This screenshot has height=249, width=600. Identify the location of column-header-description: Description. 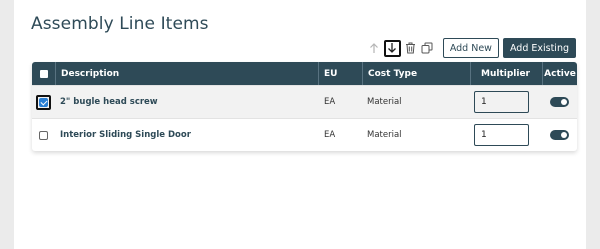
(186, 73).